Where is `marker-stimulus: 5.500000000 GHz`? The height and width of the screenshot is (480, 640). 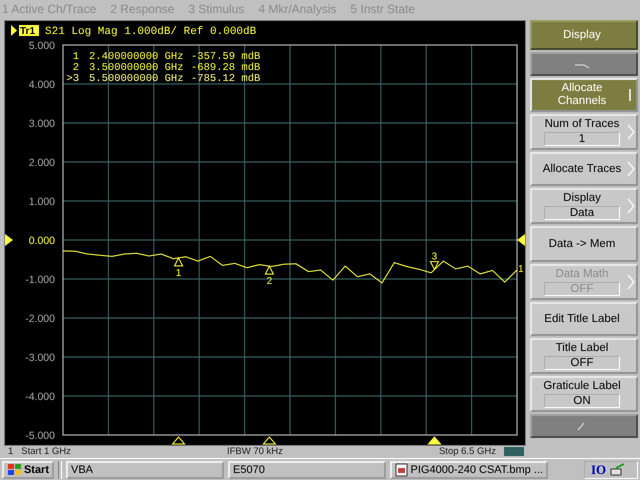
marker-stimulus: 5.500000000 GHz is located at coordinates (136, 79).